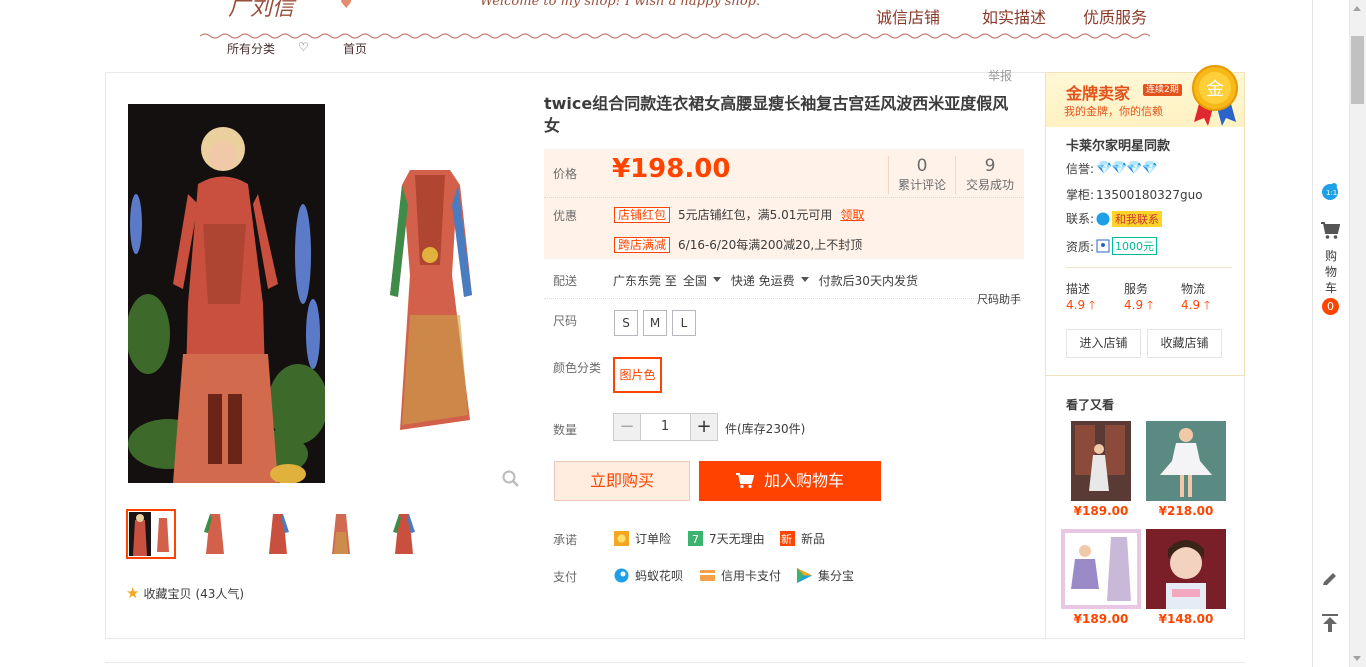 Image resolution: width=1366 pixels, height=667 pixels. Describe the element at coordinates (695, 280) in the screenshot. I see `ship-destination-select: 全国` at that location.